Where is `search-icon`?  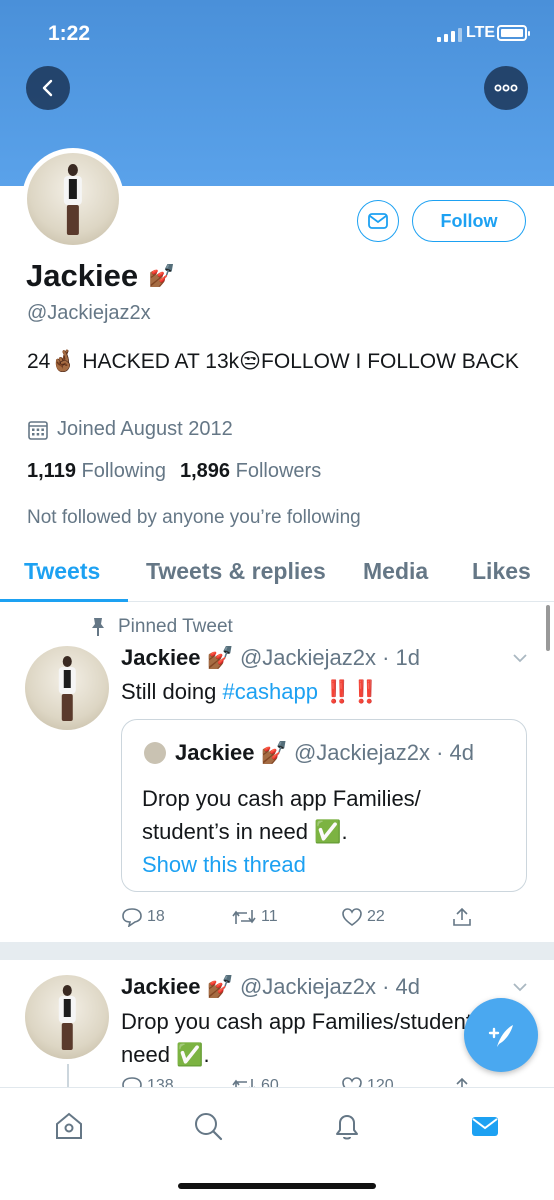
search-icon is located at coordinates (209, 1127).